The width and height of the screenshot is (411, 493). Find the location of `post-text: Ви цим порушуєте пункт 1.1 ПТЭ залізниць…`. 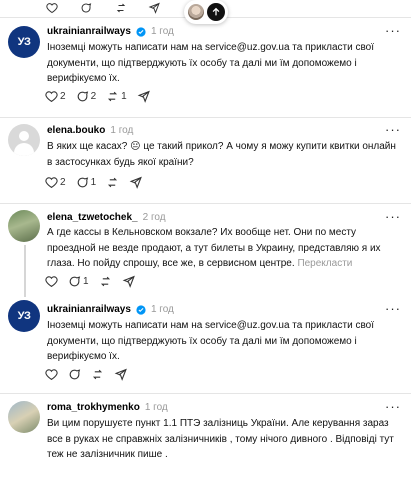

post-text: Ви цим порушуєте пункт 1.1 ПТЭ залізниць… is located at coordinates (220, 439).